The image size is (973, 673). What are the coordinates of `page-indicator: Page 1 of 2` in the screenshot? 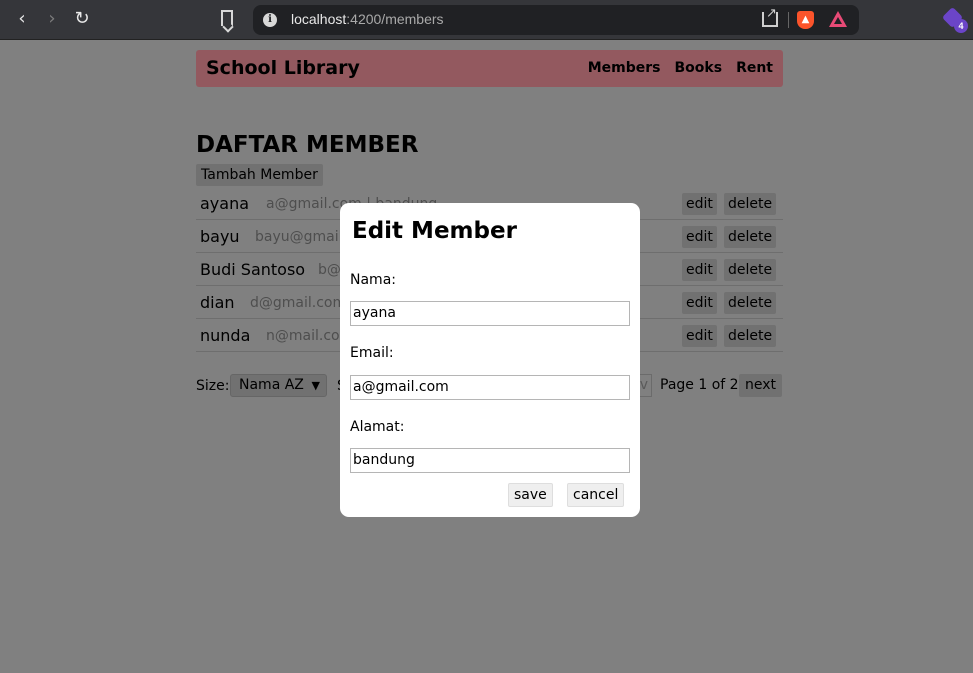 It's located at (699, 385).